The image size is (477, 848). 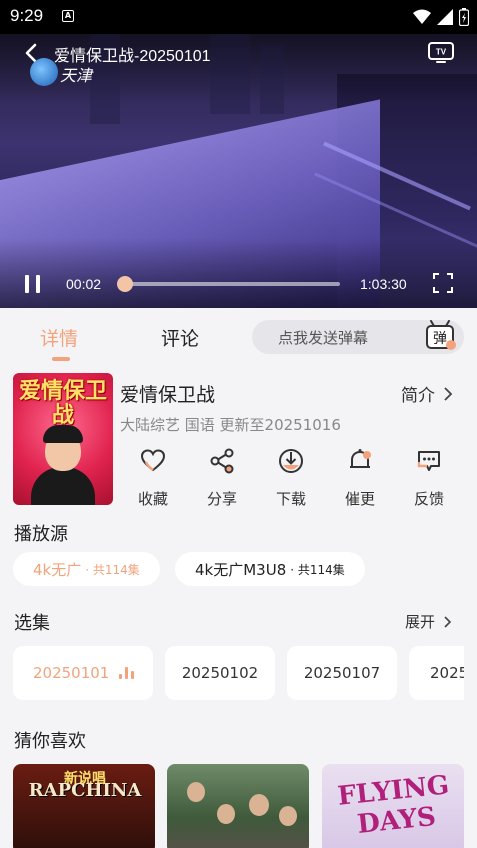 What do you see at coordinates (359, 499) in the screenshot?
I see `urge-update-label: 催更` at bounding box center [359, 499].